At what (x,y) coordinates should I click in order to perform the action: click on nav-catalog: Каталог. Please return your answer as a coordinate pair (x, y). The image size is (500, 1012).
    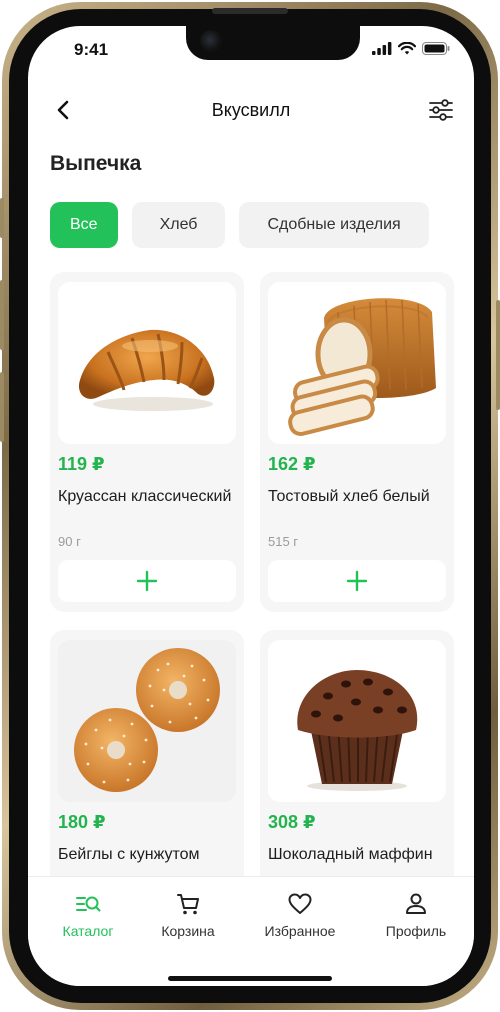
    Looking at the image, I should click on (88, 915).